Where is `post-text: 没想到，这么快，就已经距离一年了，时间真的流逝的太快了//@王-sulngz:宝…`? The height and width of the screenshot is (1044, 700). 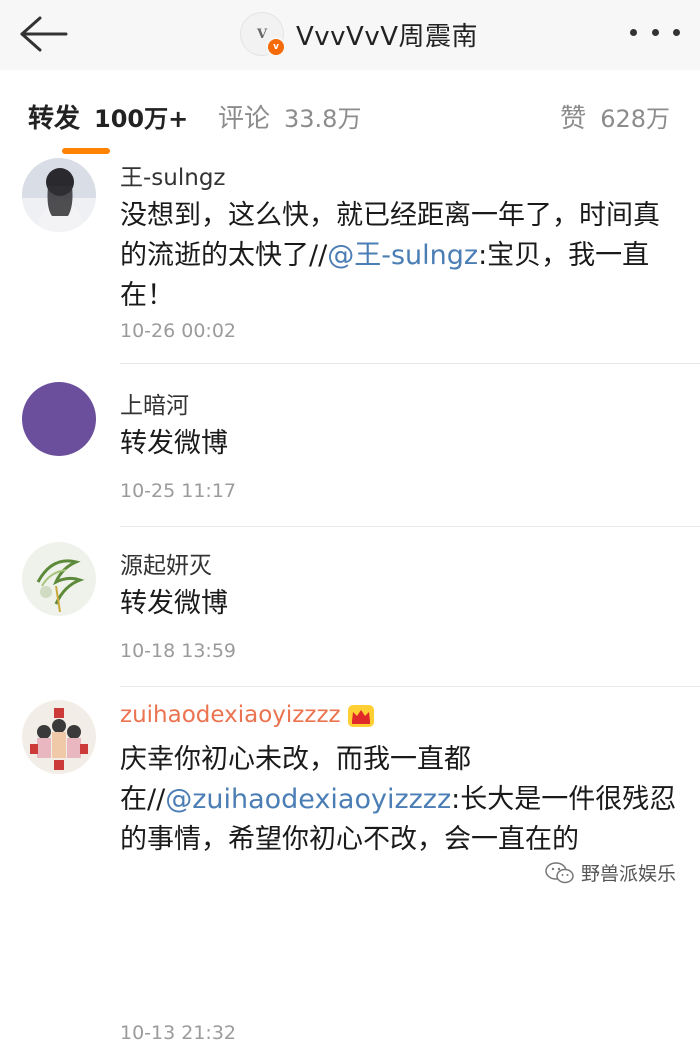
post-text: 没想到，这么快，就已经距离一年了，时间真的流逝的太快了//@王-sulngz:宝… is located at coordinates (400, 256).